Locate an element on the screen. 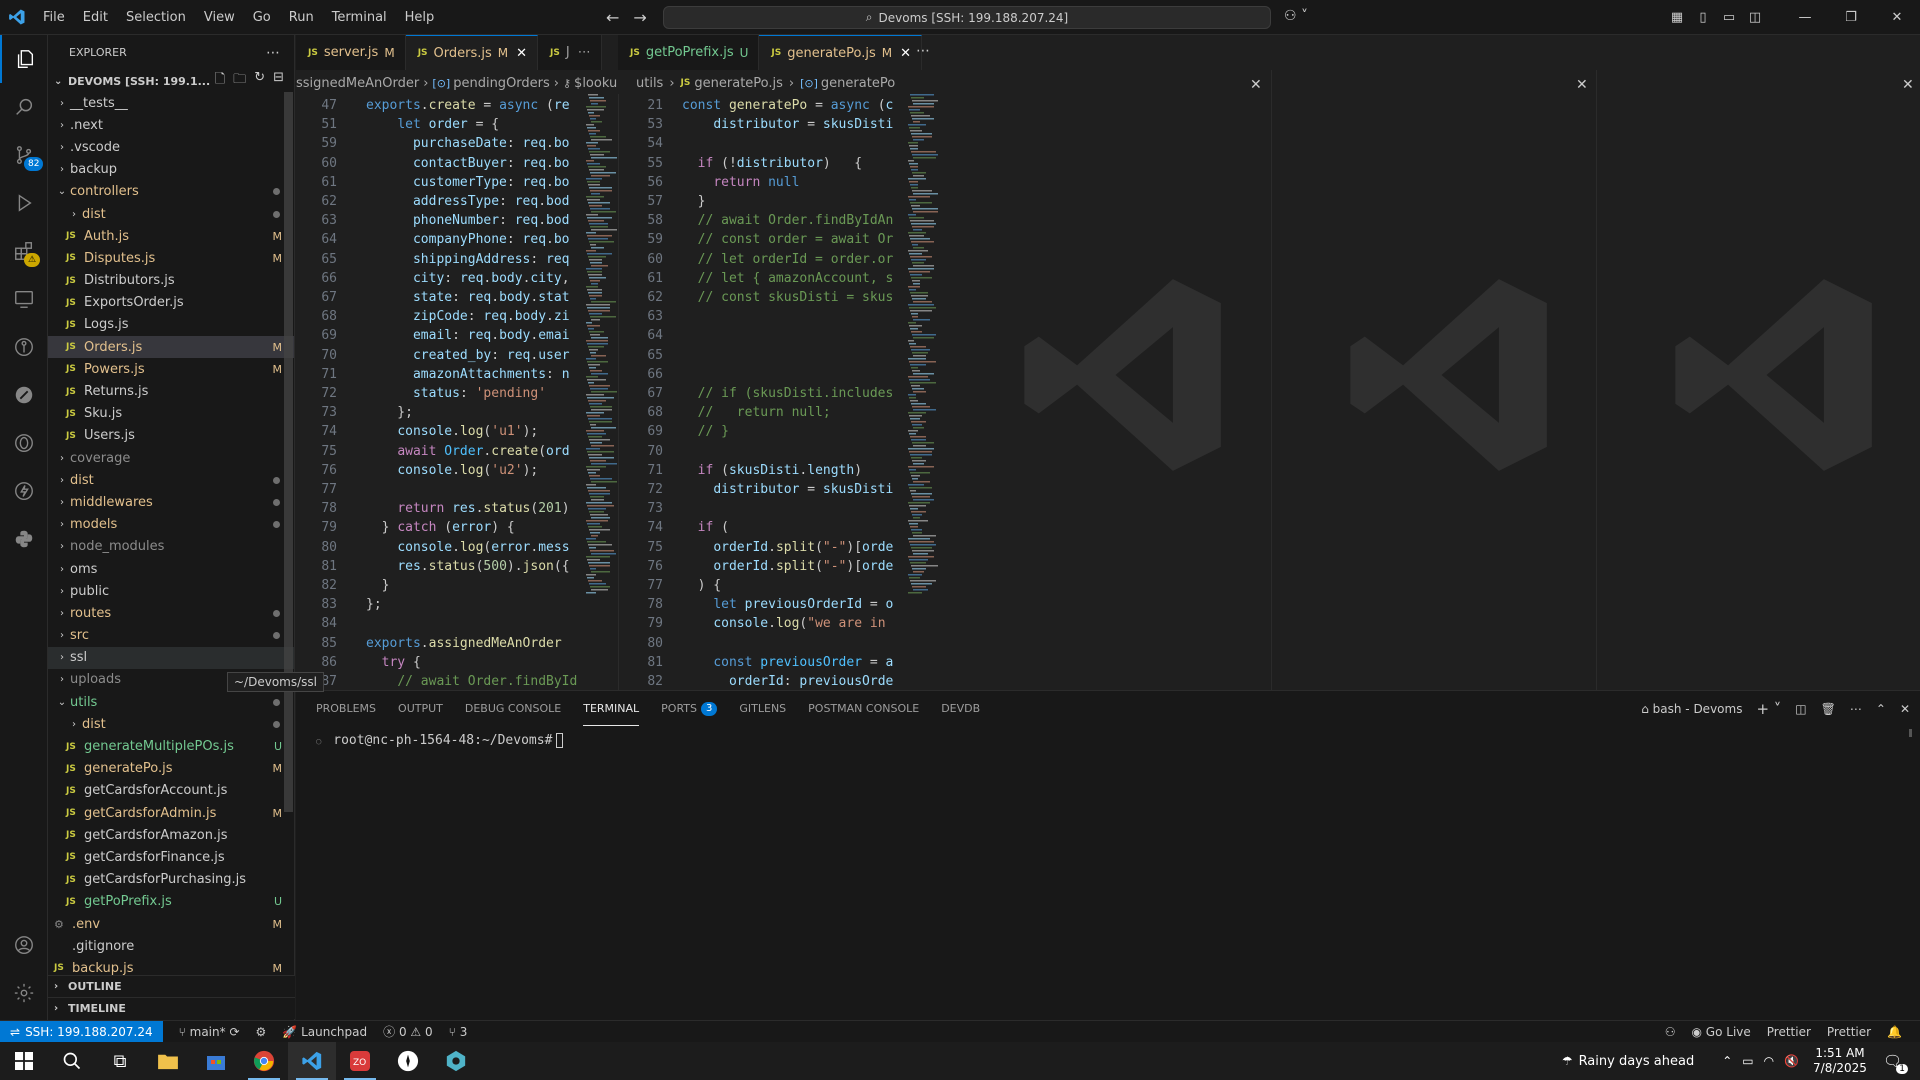 The image size is (1920, 1080). windows-start-icon is located at coordinates (24, 1061).